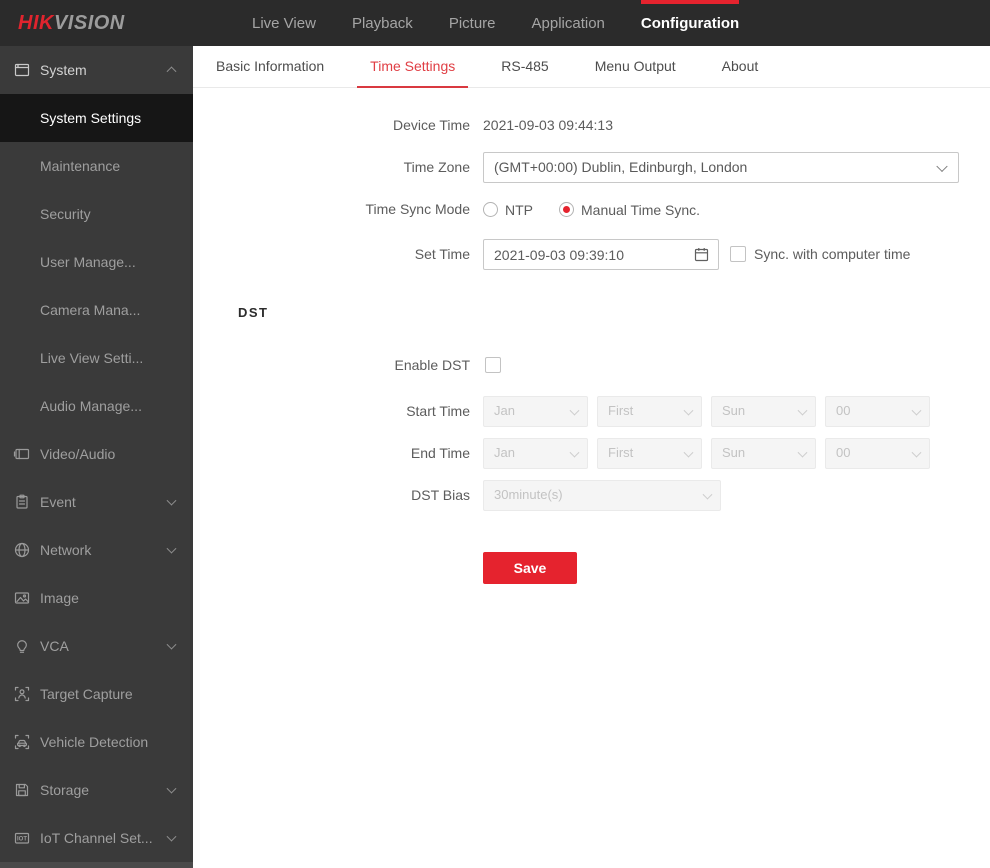  I want to click on ntp-radio-label: NTP, so click(519, 210).